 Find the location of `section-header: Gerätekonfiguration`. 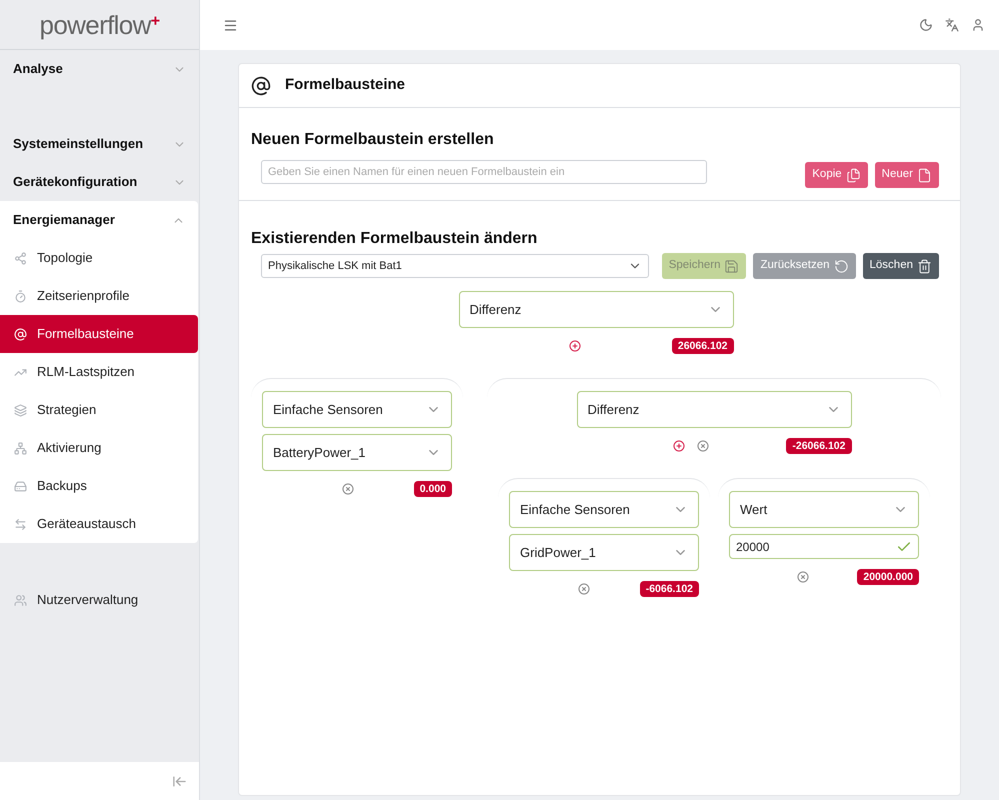

section-header: Gerätekonfiguration is located at coordinates (99, 182).